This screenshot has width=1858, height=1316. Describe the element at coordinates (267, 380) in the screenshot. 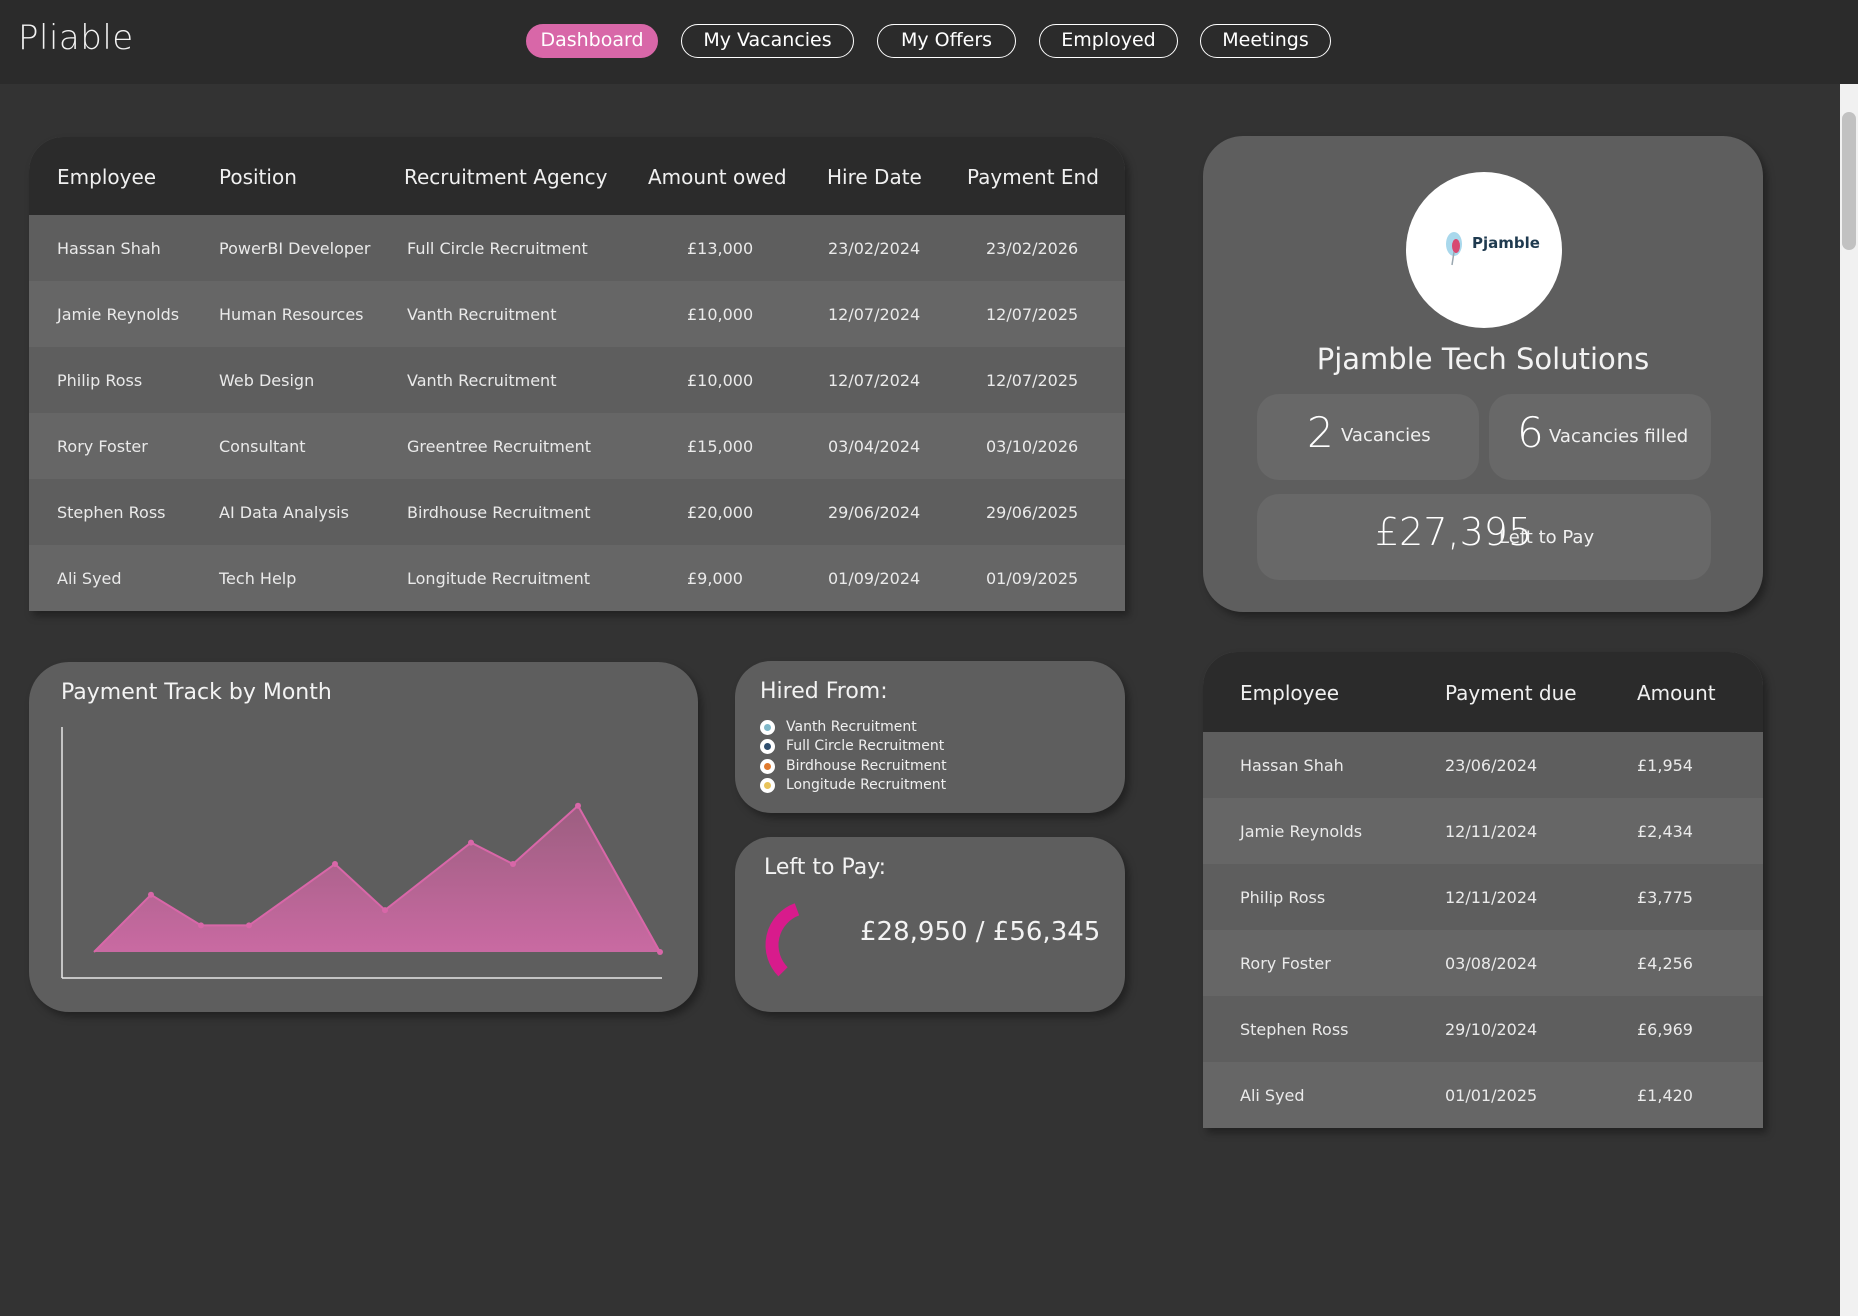

I see `cell-position: Web Design` at that location.